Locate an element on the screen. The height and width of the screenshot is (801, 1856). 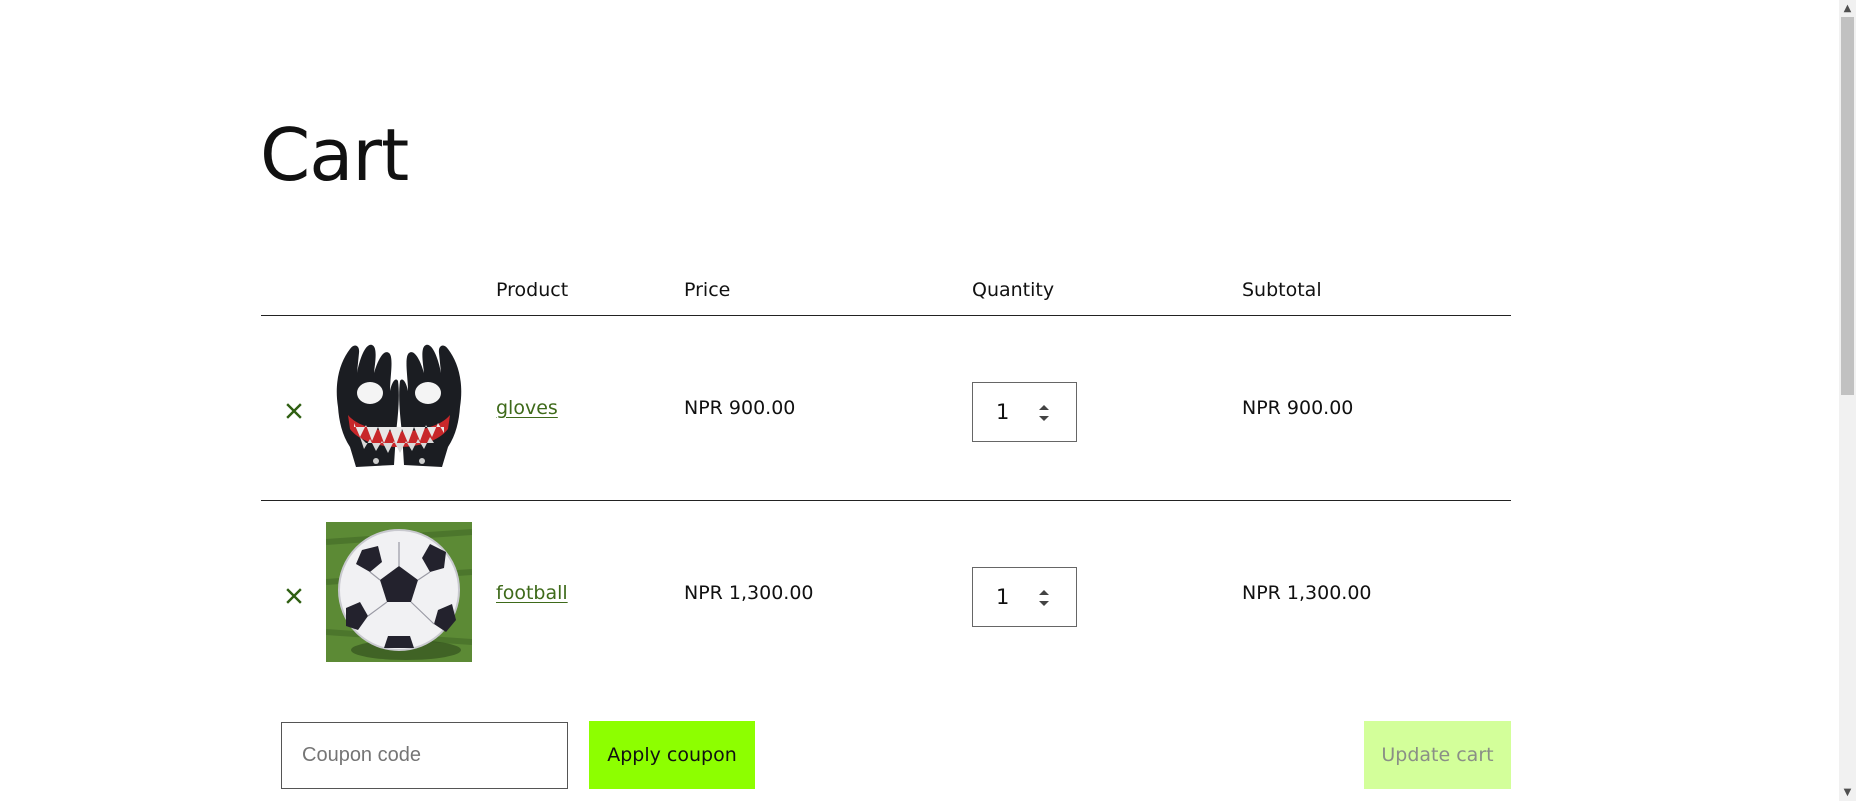
apply-coupon-button: Apply coupon is located at coordinates (672, 755).